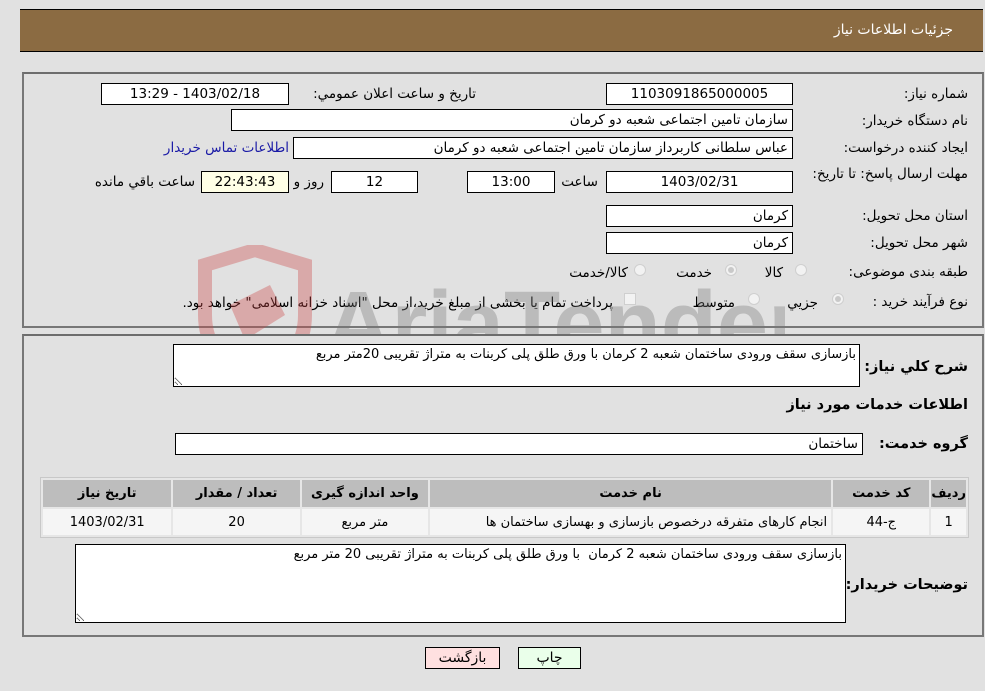  Describe the element at coordinates (694, 273) in the screenshot. I see `category-option-service: خدمت` at that location.